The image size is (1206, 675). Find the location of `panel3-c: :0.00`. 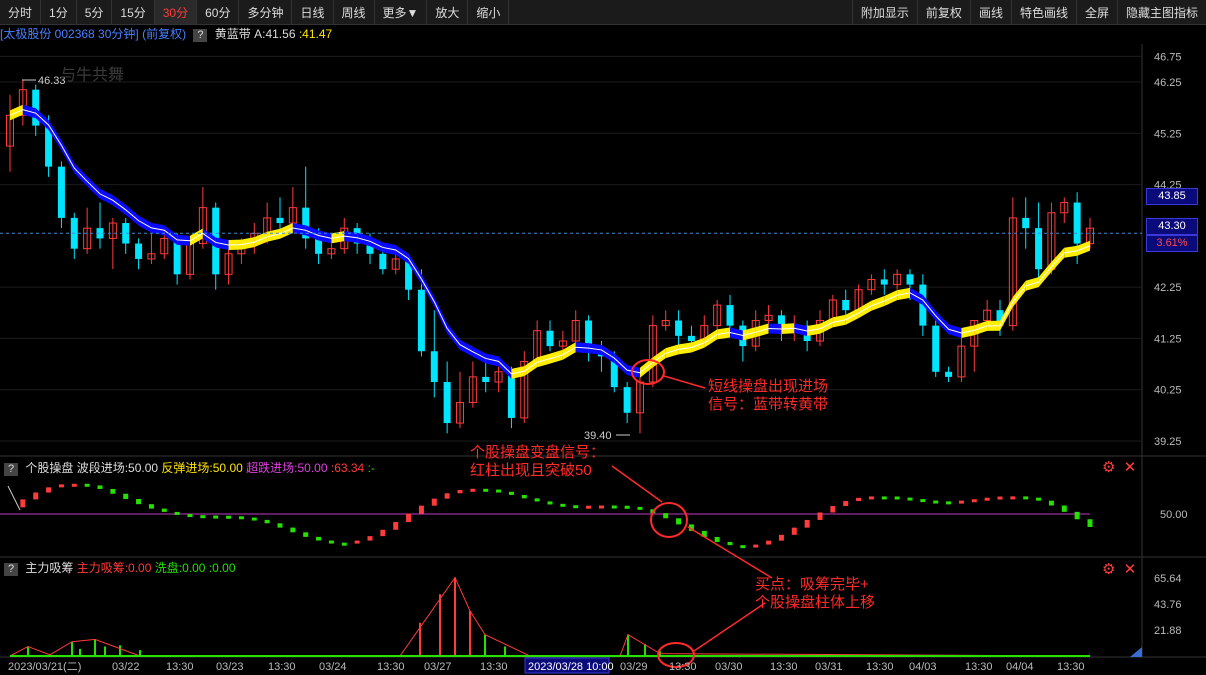

panel3-c: :0.00 is located at coordinates (222, 568).